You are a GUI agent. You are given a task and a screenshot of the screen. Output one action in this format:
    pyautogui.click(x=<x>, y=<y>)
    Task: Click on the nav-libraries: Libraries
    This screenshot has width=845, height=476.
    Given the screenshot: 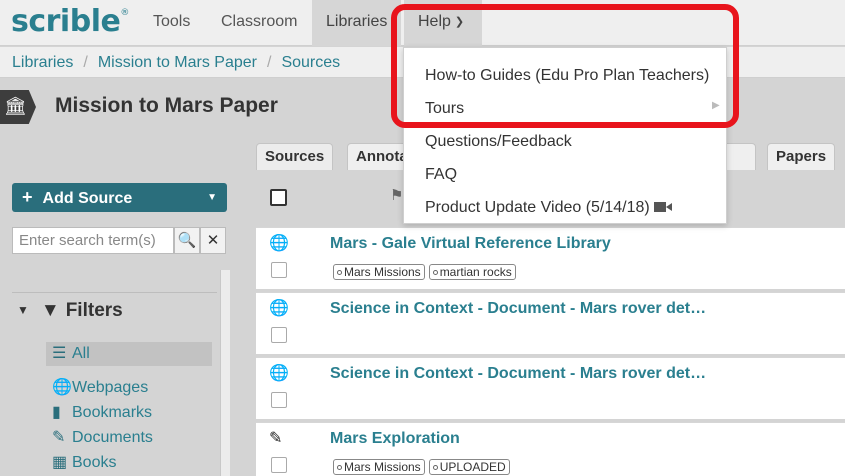 What is the action you would take?
    pyautogui.click(x=357, y=23)
    